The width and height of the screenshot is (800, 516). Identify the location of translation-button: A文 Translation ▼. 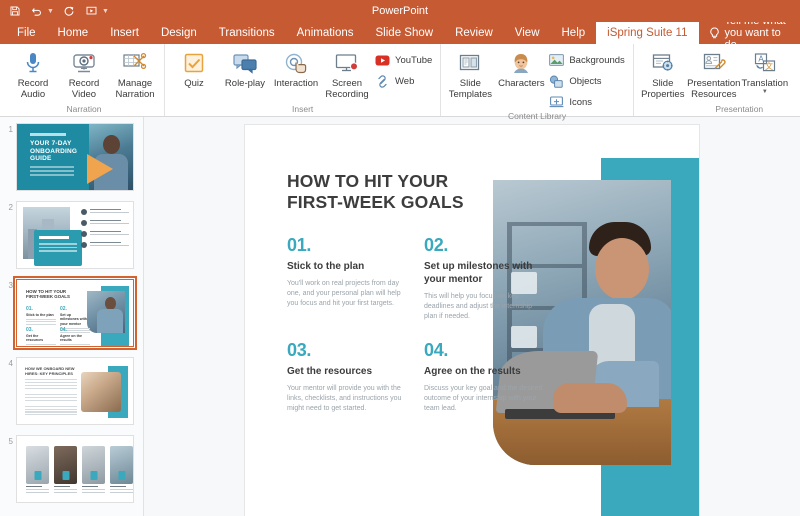
(765, 71).